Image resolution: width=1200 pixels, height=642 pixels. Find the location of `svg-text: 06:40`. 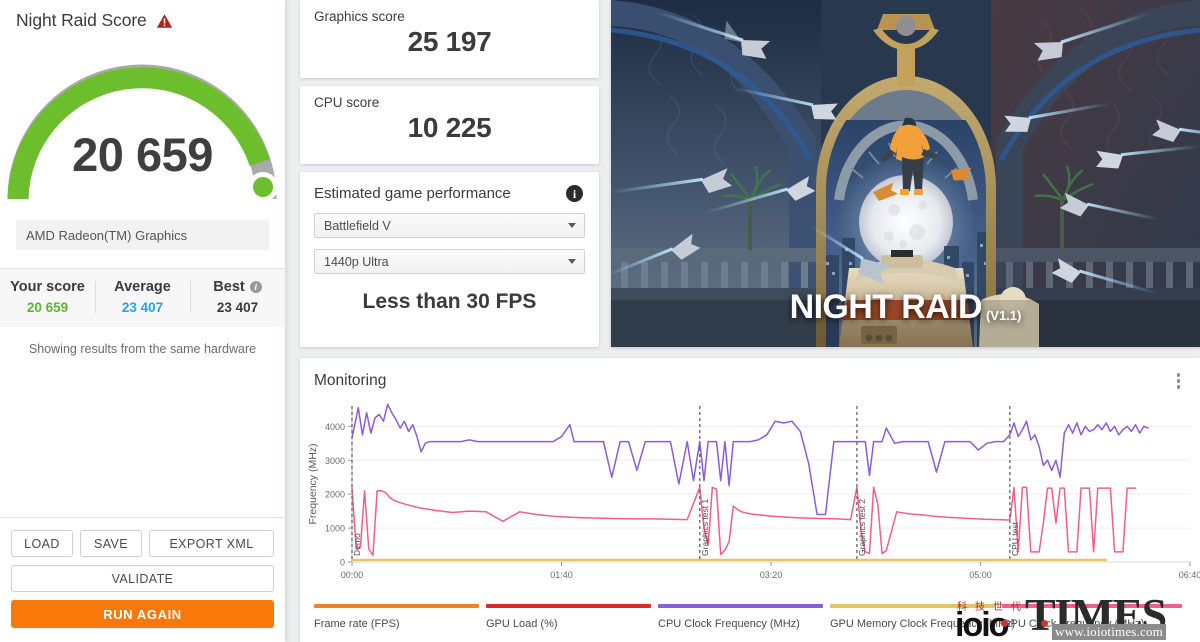

svg-text: 06:40 is located at coordinates (1189, 575).